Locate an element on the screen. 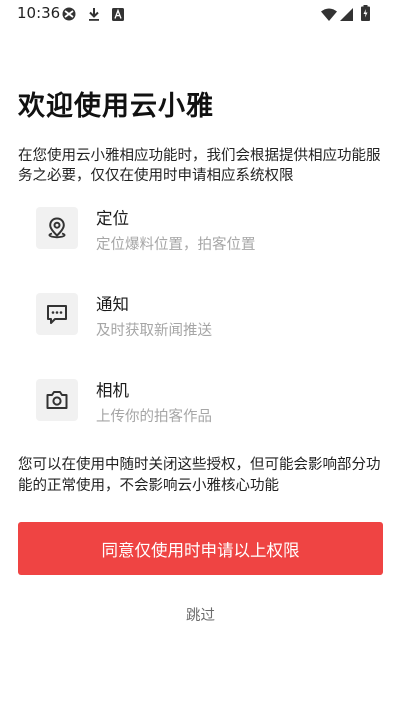  permission-name: 相机 is located at coordinates (112, 390).